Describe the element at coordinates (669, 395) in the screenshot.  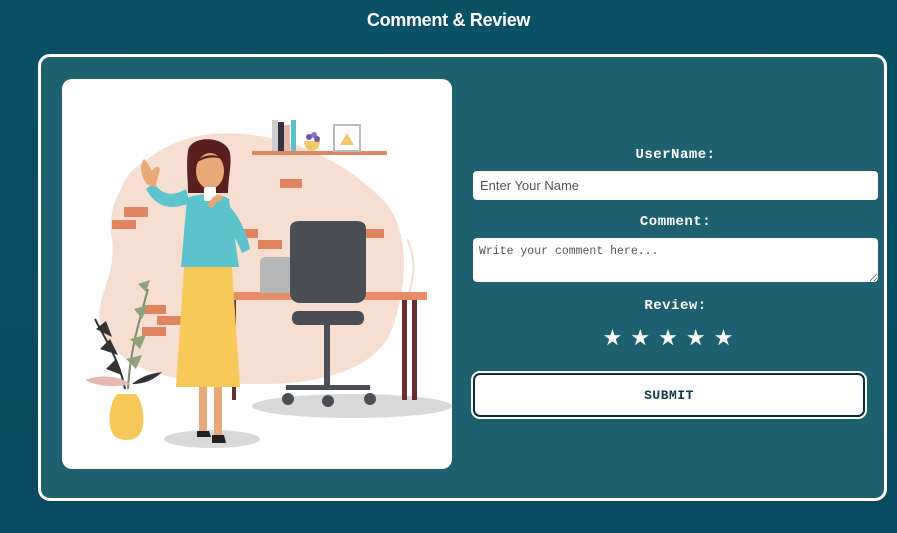
I see `submit-button: SUBMIT` at that location.